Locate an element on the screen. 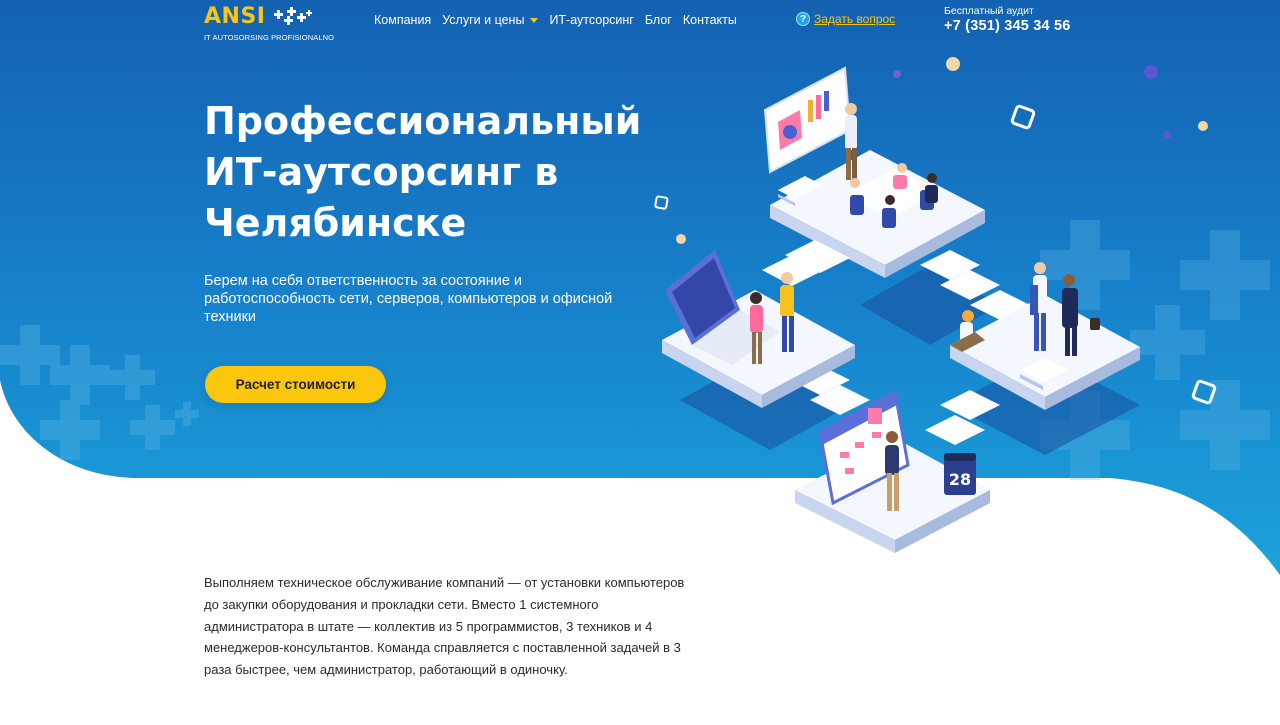 This screenshot has height=725, width=1280. free-audit-label: Бесплатный аудит is located at coordinates (989, 11).